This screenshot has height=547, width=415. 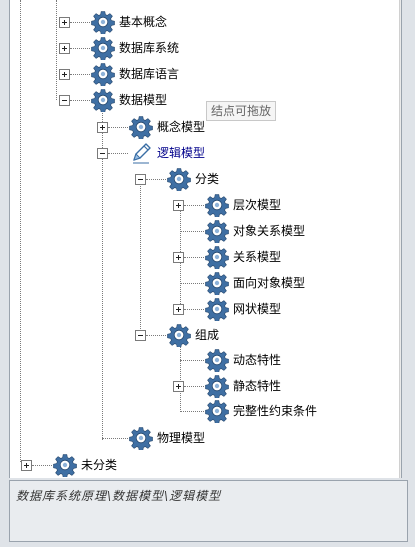 What do you see at coordinates (207, 335) in the screenshot?
I see `tree-node-composition: 组成` at bounding box center [207, 335].